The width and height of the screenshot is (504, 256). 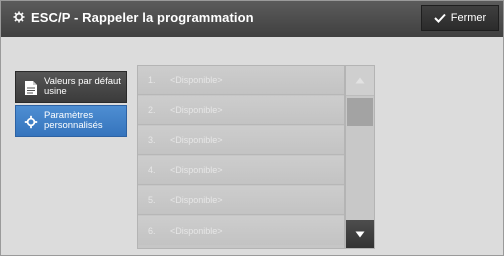 I want to click on triangle-down-icon, so click(x=360, y=234).